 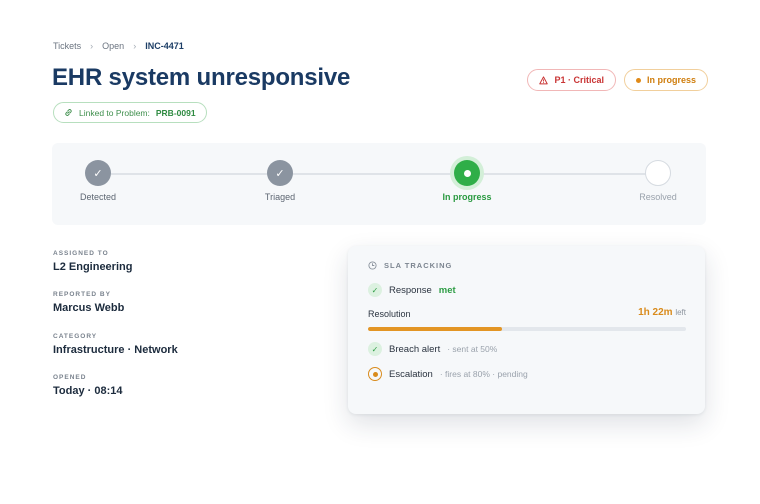 I want to click on detail-reported: REPORTED BY Marcus Webb, so click(x=88, y=302).